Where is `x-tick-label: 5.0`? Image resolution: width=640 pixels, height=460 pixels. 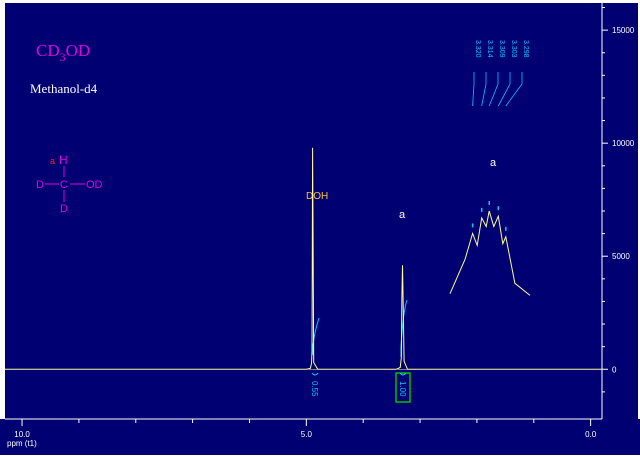 x-tick-label: 5.0 is located at coordinates (307, 434).